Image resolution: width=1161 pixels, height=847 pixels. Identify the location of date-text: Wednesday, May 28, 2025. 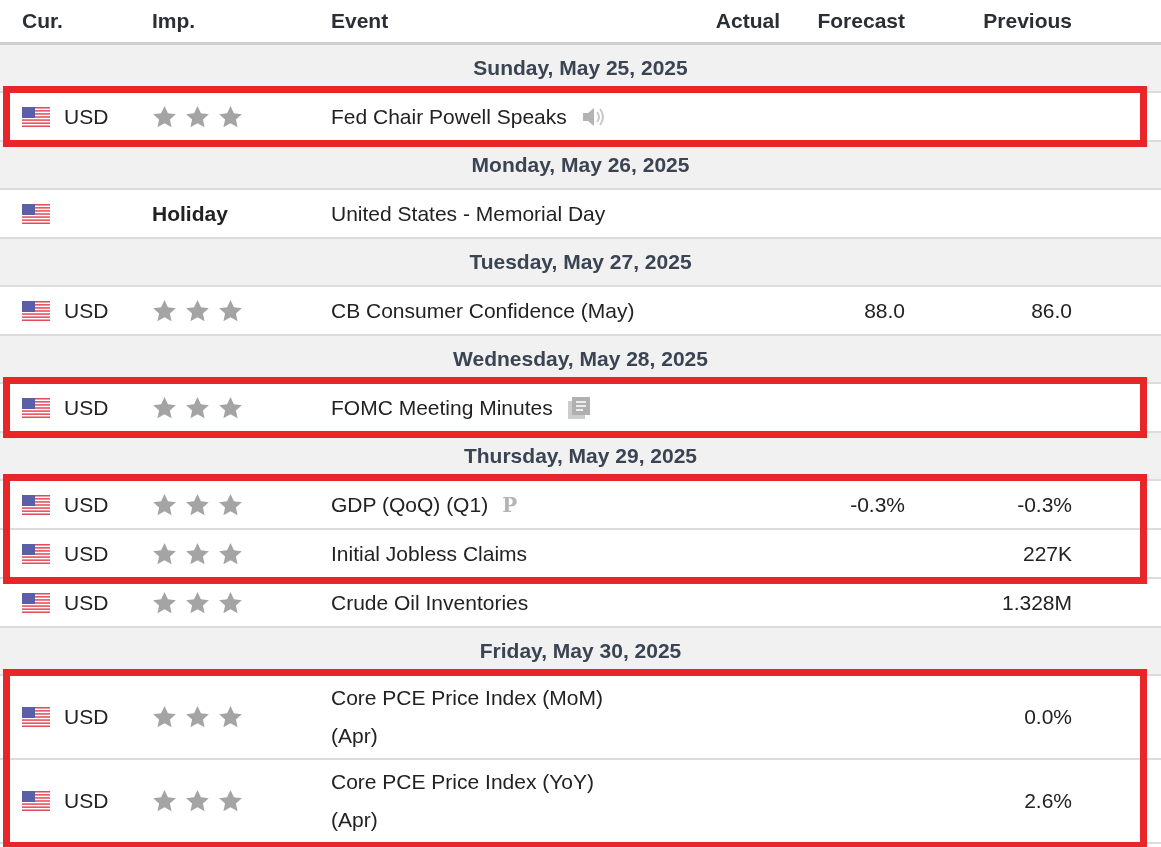
(580, 359).